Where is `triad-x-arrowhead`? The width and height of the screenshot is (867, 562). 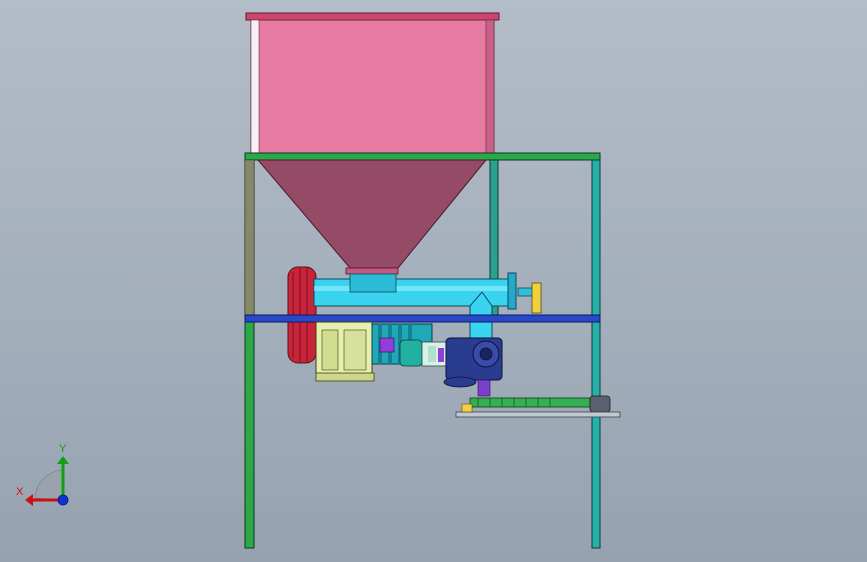
triad-x-arrowhead is located at coordinates (29, 500).